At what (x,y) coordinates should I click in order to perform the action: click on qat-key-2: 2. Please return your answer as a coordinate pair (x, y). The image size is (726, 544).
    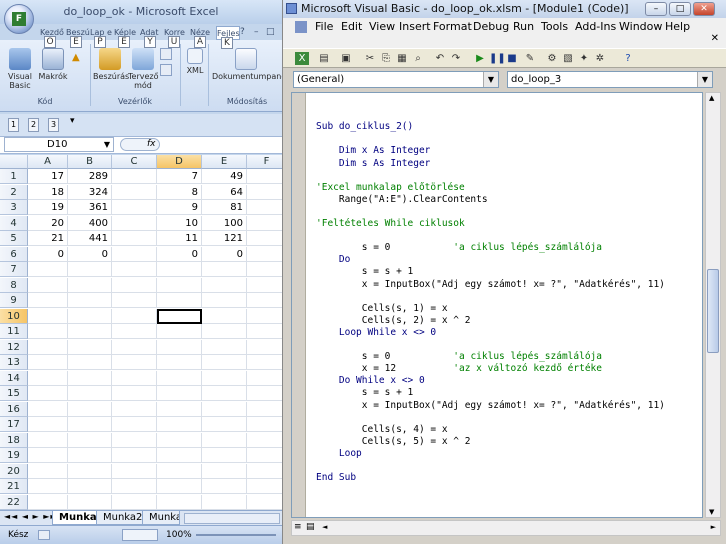
    Looking at the image, I should click on (33, 125).